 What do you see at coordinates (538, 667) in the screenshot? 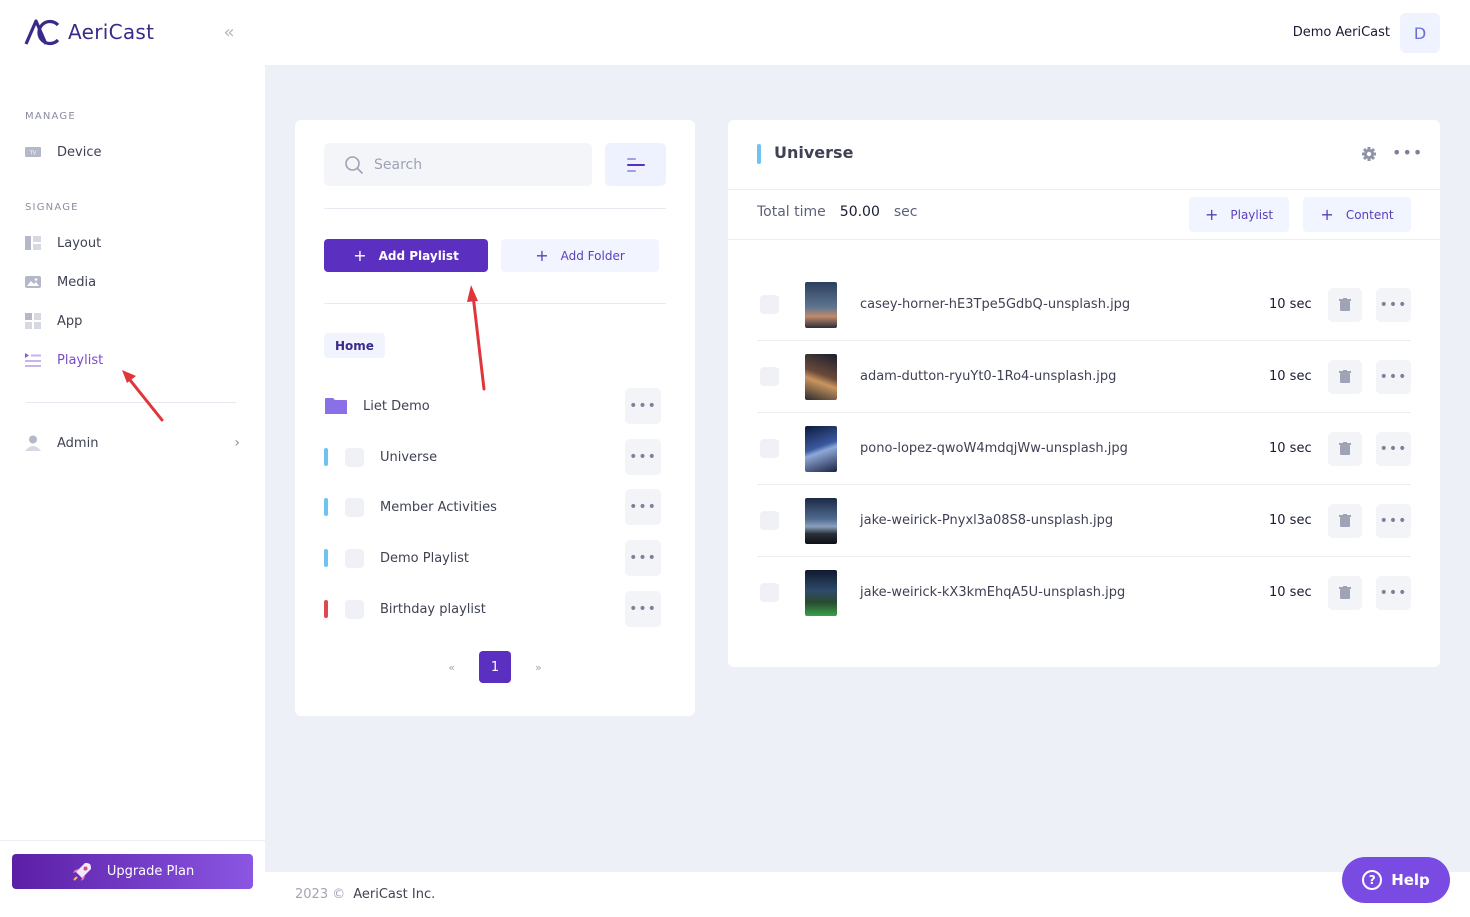
I see `next-page-button: »` at bounding box center [538, 667].